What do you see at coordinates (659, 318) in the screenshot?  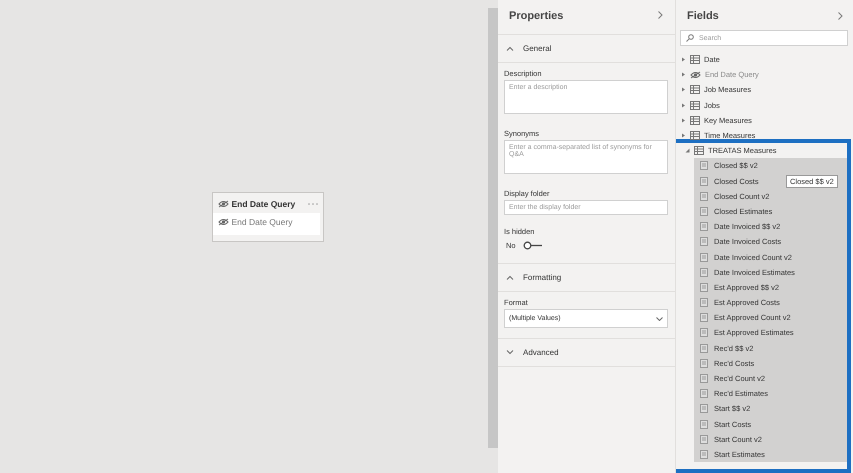 I see `chevron-down-icon` at bounding box center [659, 318].